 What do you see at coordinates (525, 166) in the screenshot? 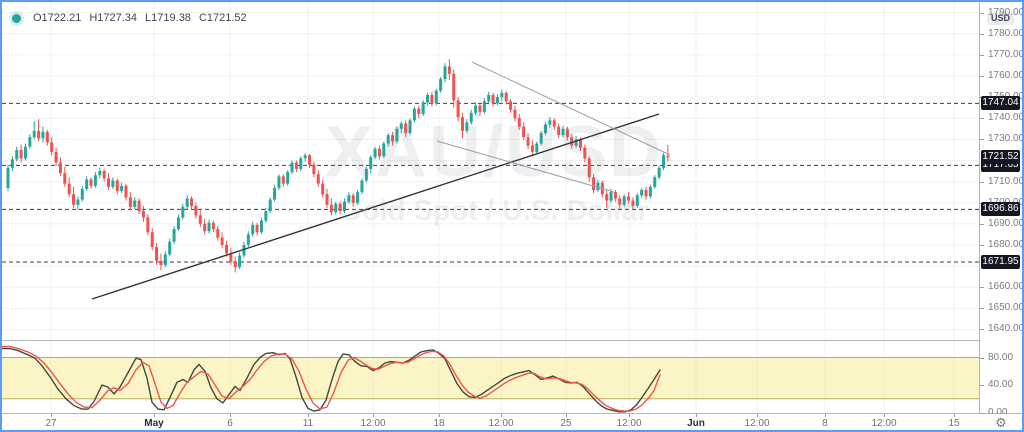
I see `falling-wedge-lower-line` at bounding box center [525, 166].